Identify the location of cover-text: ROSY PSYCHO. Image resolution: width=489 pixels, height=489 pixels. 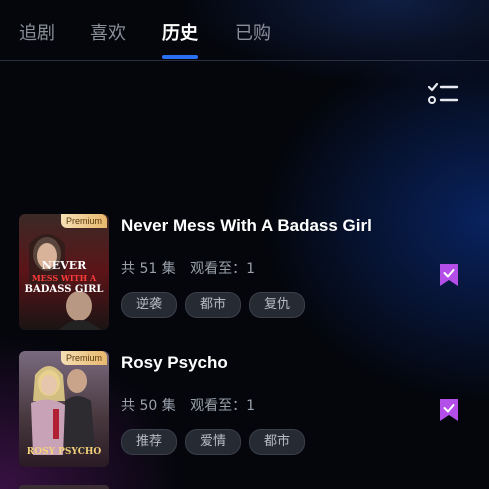
(64, 452).